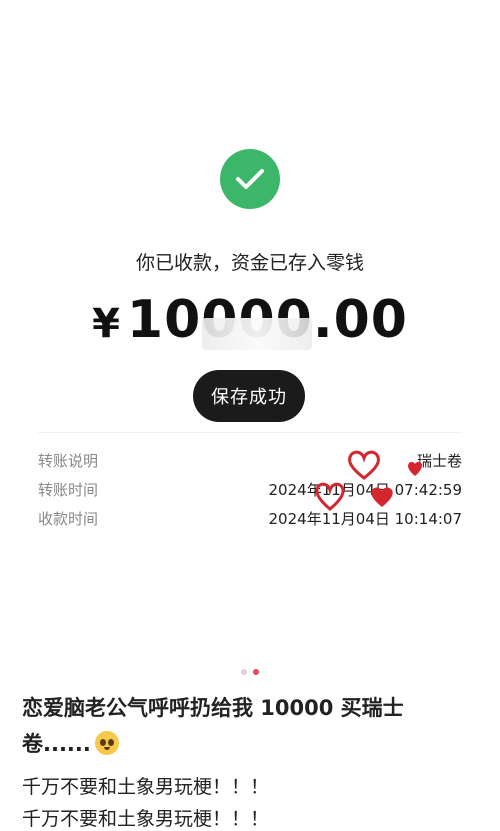  I want to click on save-button: 保存成功, so click(249, 396).